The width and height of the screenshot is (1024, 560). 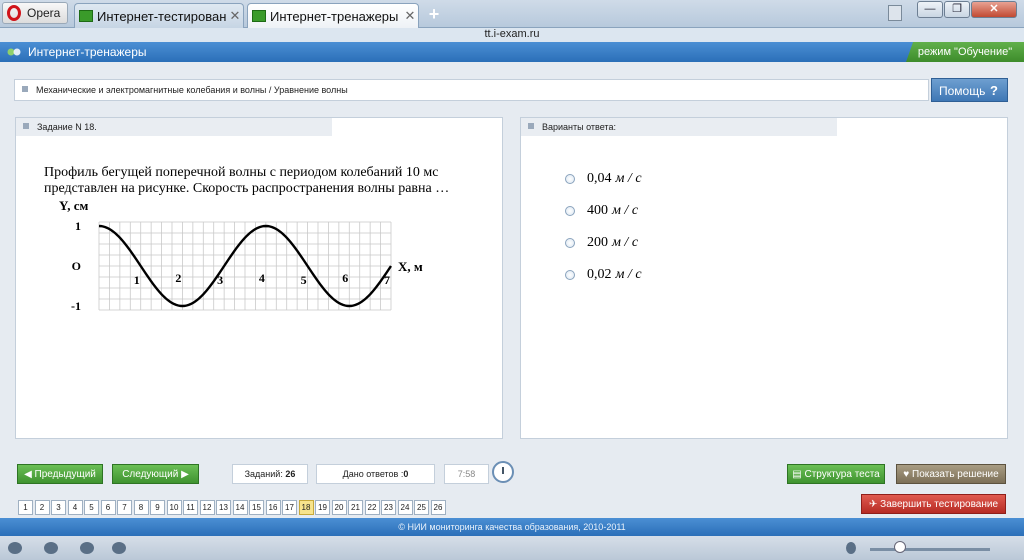 I want to click on page-button: 20, so click(x=339, y=507).